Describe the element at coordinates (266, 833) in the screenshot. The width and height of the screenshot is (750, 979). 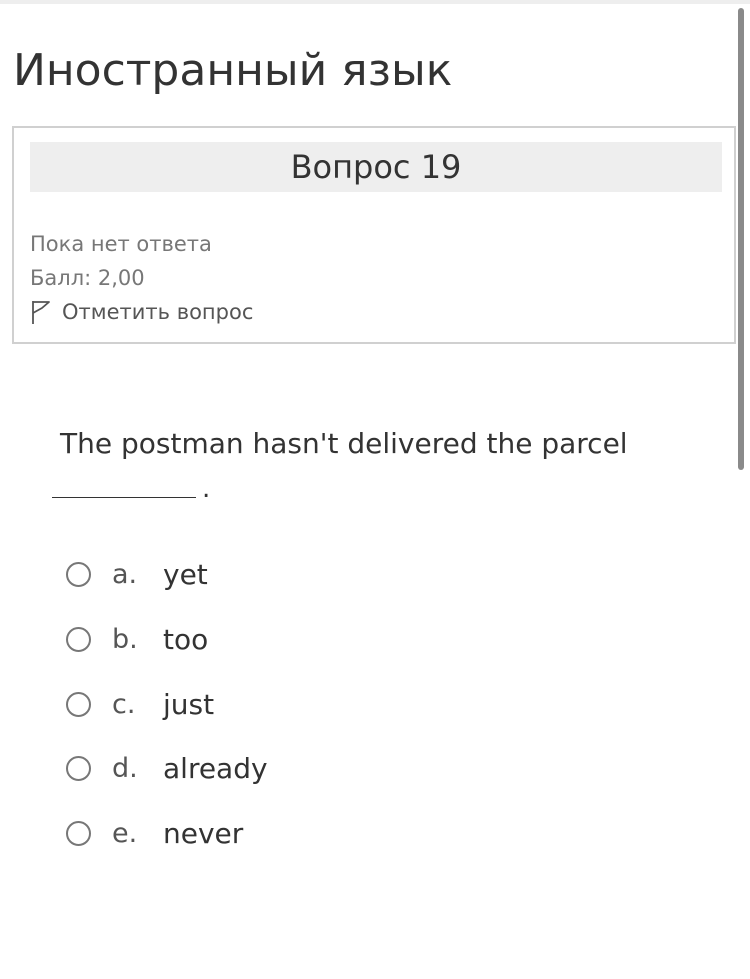
I see `answer-option-e: e. never` at that location.